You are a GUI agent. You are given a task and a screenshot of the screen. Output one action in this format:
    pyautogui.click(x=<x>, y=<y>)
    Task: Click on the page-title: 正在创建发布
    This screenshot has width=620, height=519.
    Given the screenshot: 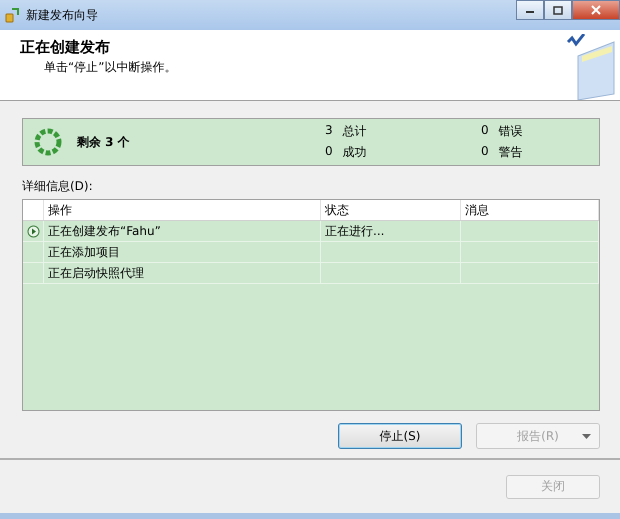 What is the action you would take?
    pyautogui.click(x=65, y=47)
    